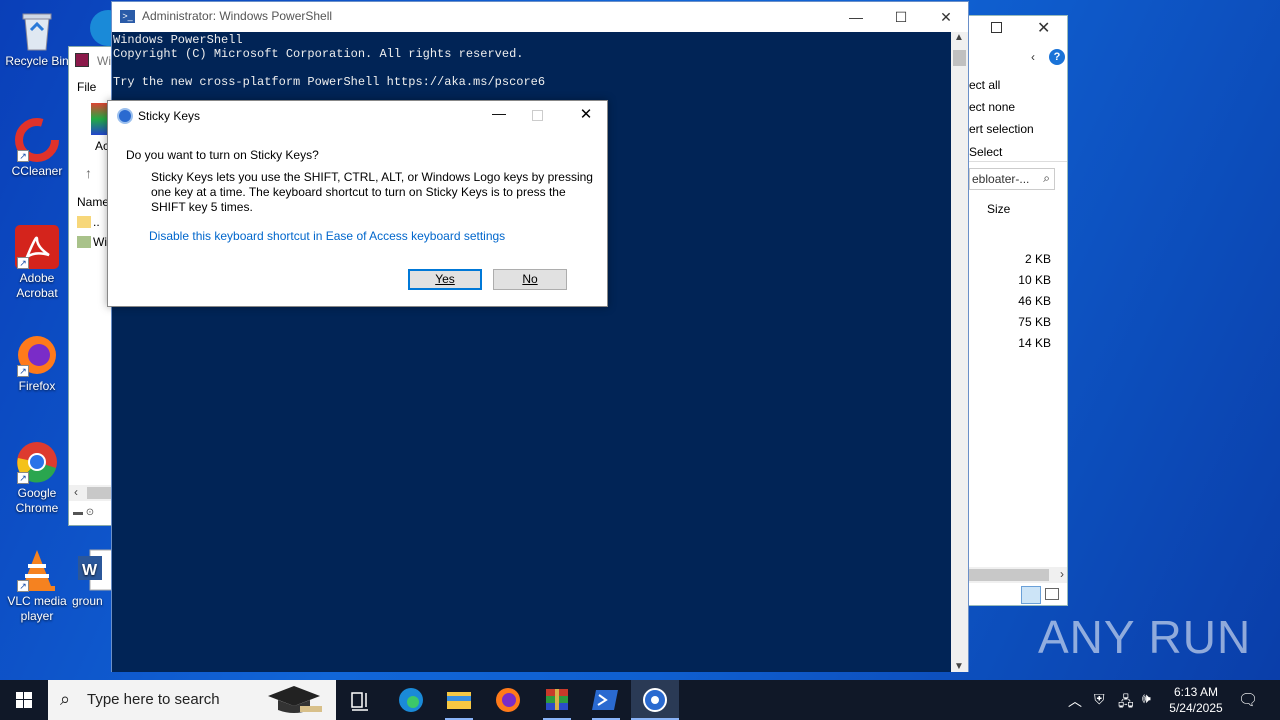 The width and height of the screenshot is (1280, 720). Describe the element at coordinates (606, 700) in the screenshot. I see `taskbar-powershell` at that location.